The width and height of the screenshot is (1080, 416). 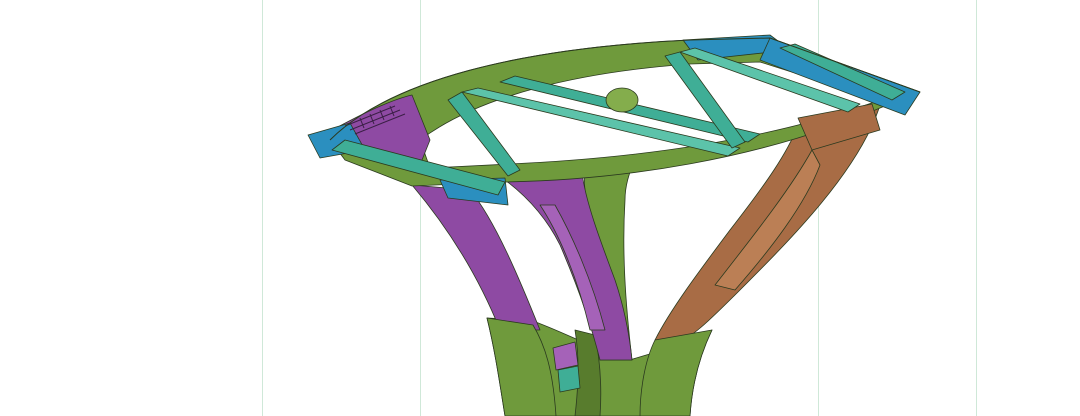 What do you see at coordinates (676, 372) in the screenshot?
I see `right-leg-green-base` at bounding box center [676, 372].